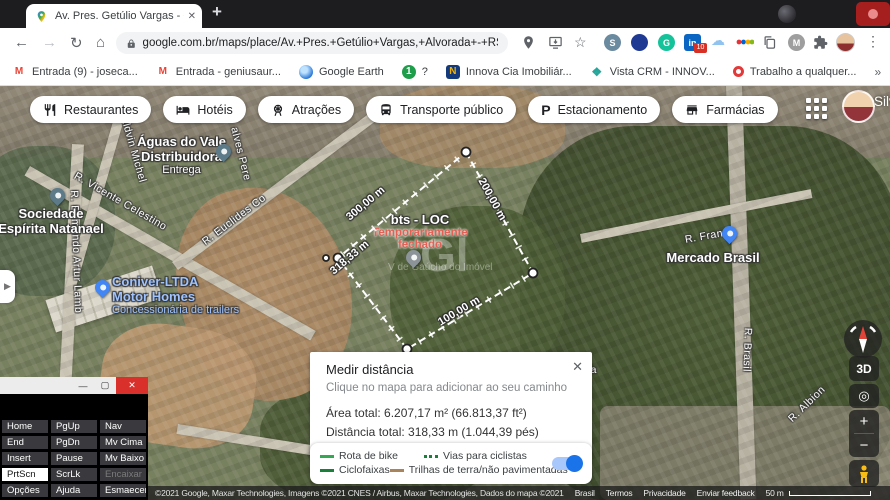 This screenshot has width=890, height=500. Describe the element at coordinates (204, 109) in the screenshot. I see `chip-hotels: Hotéis` at that location.